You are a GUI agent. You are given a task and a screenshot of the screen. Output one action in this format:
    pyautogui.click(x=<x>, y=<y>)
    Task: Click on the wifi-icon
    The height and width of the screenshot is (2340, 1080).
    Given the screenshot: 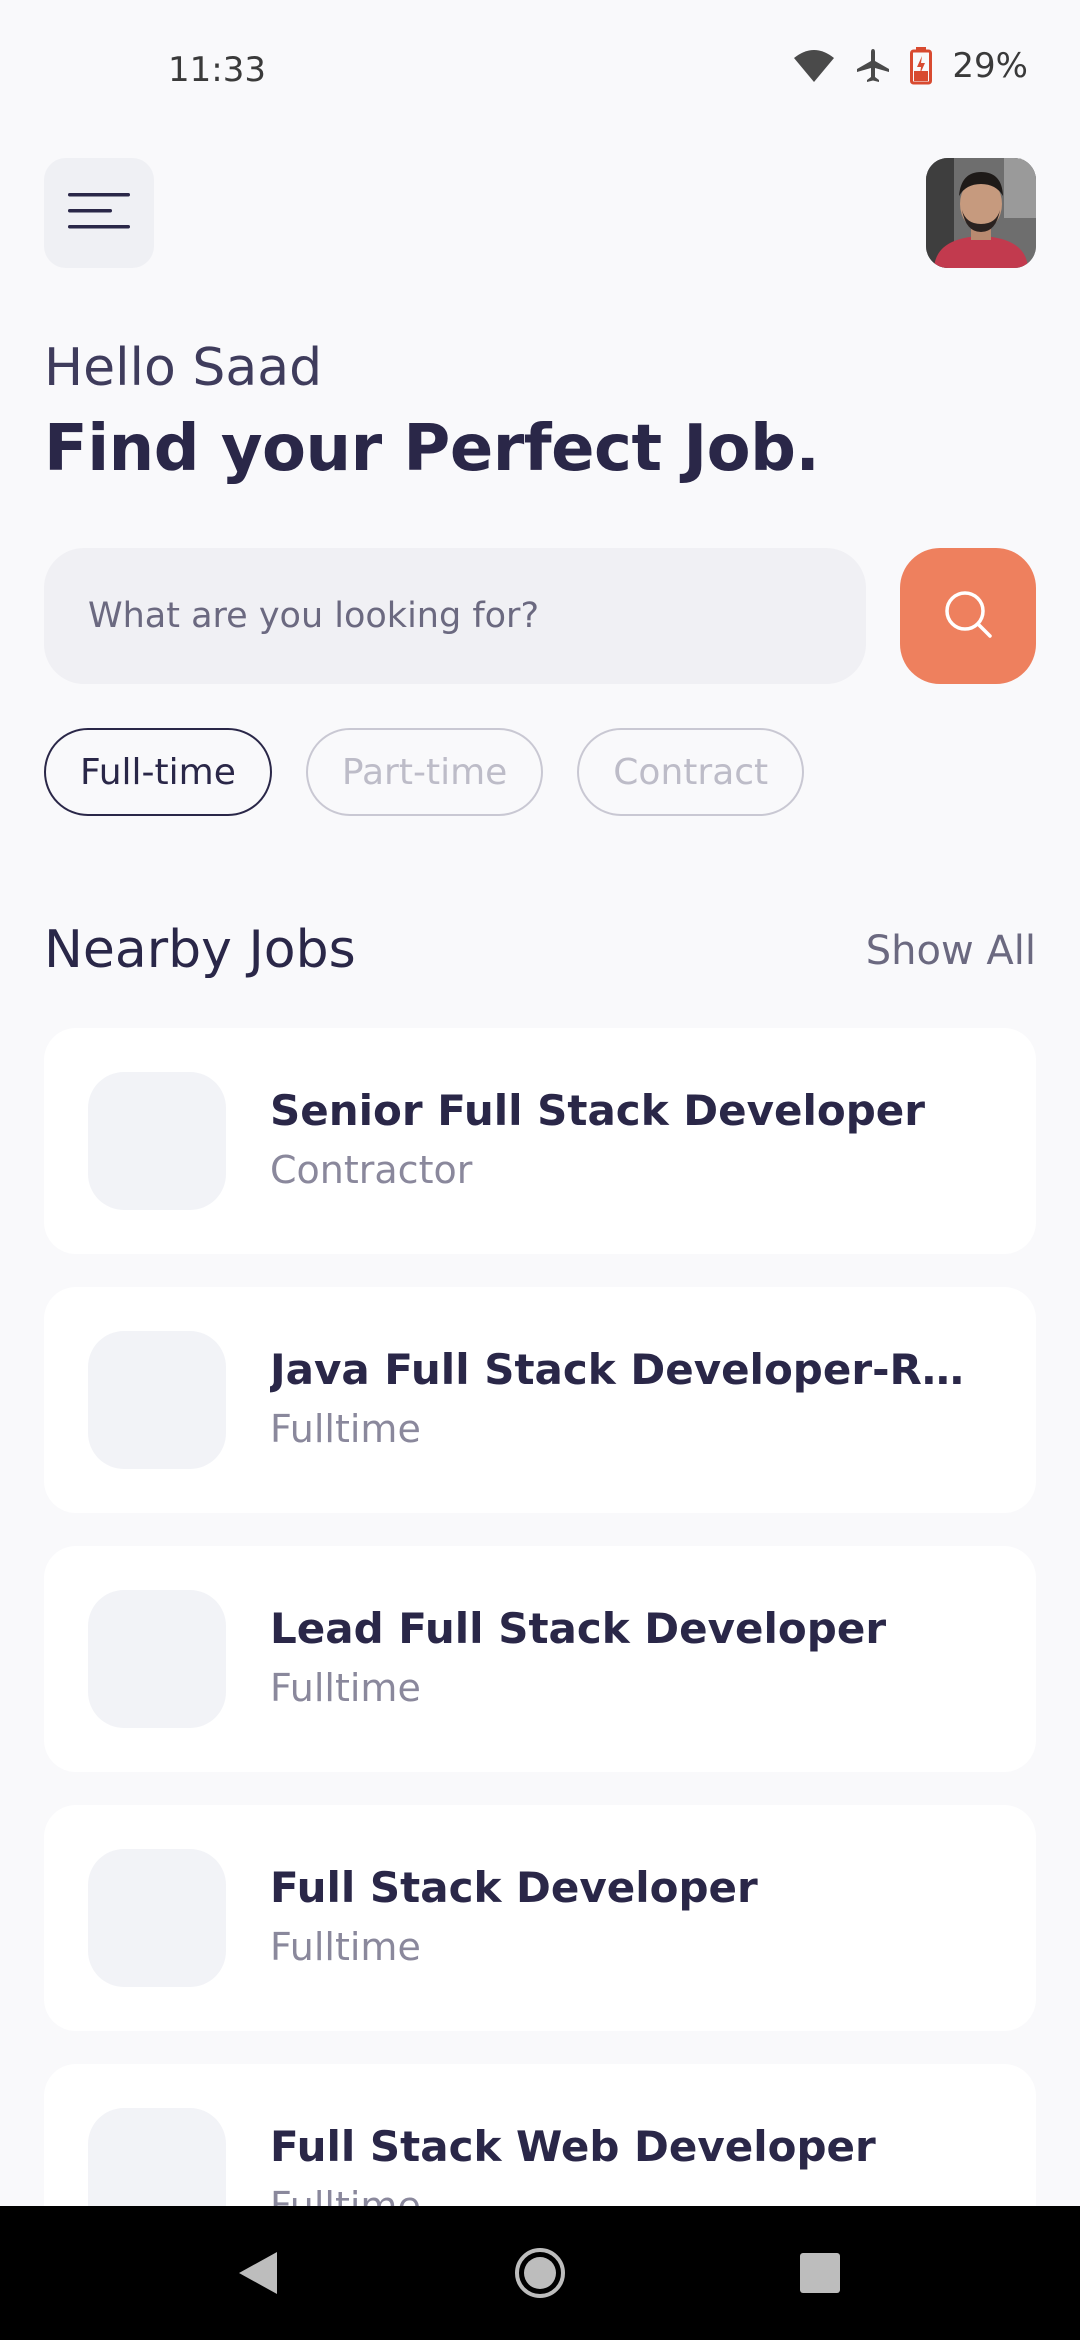 What is the action you would take?
    pyautogui.click(x=814, y=66)
    